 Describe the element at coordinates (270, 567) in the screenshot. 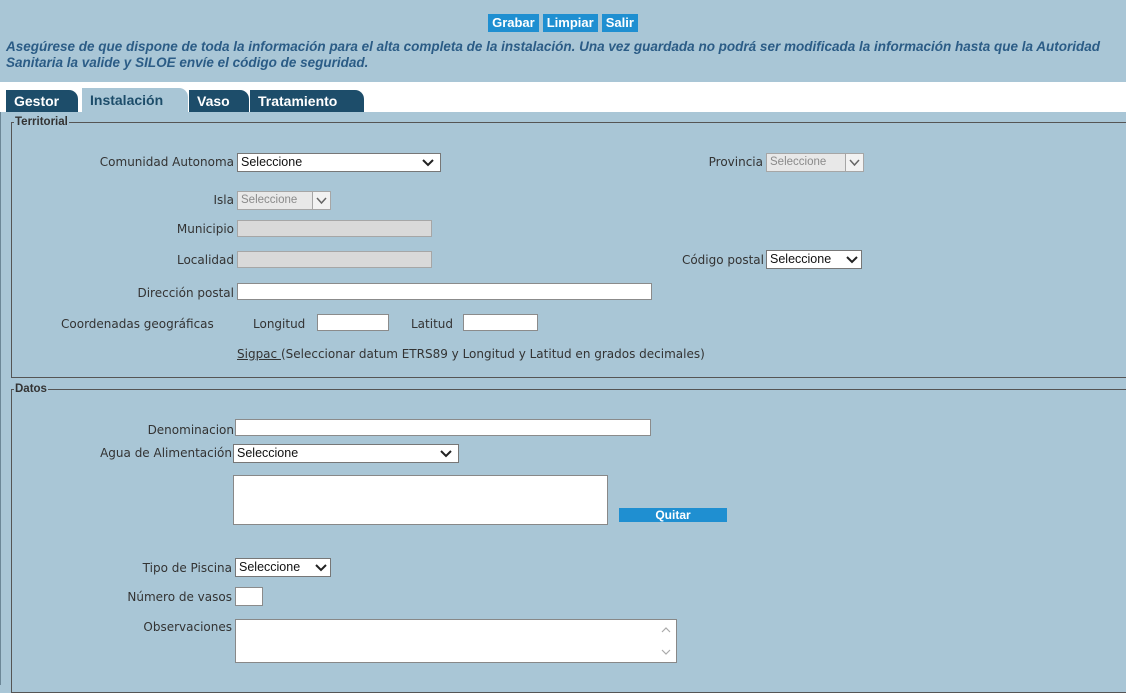

I see `tipo-piscina-value: Seleccione` at that location.